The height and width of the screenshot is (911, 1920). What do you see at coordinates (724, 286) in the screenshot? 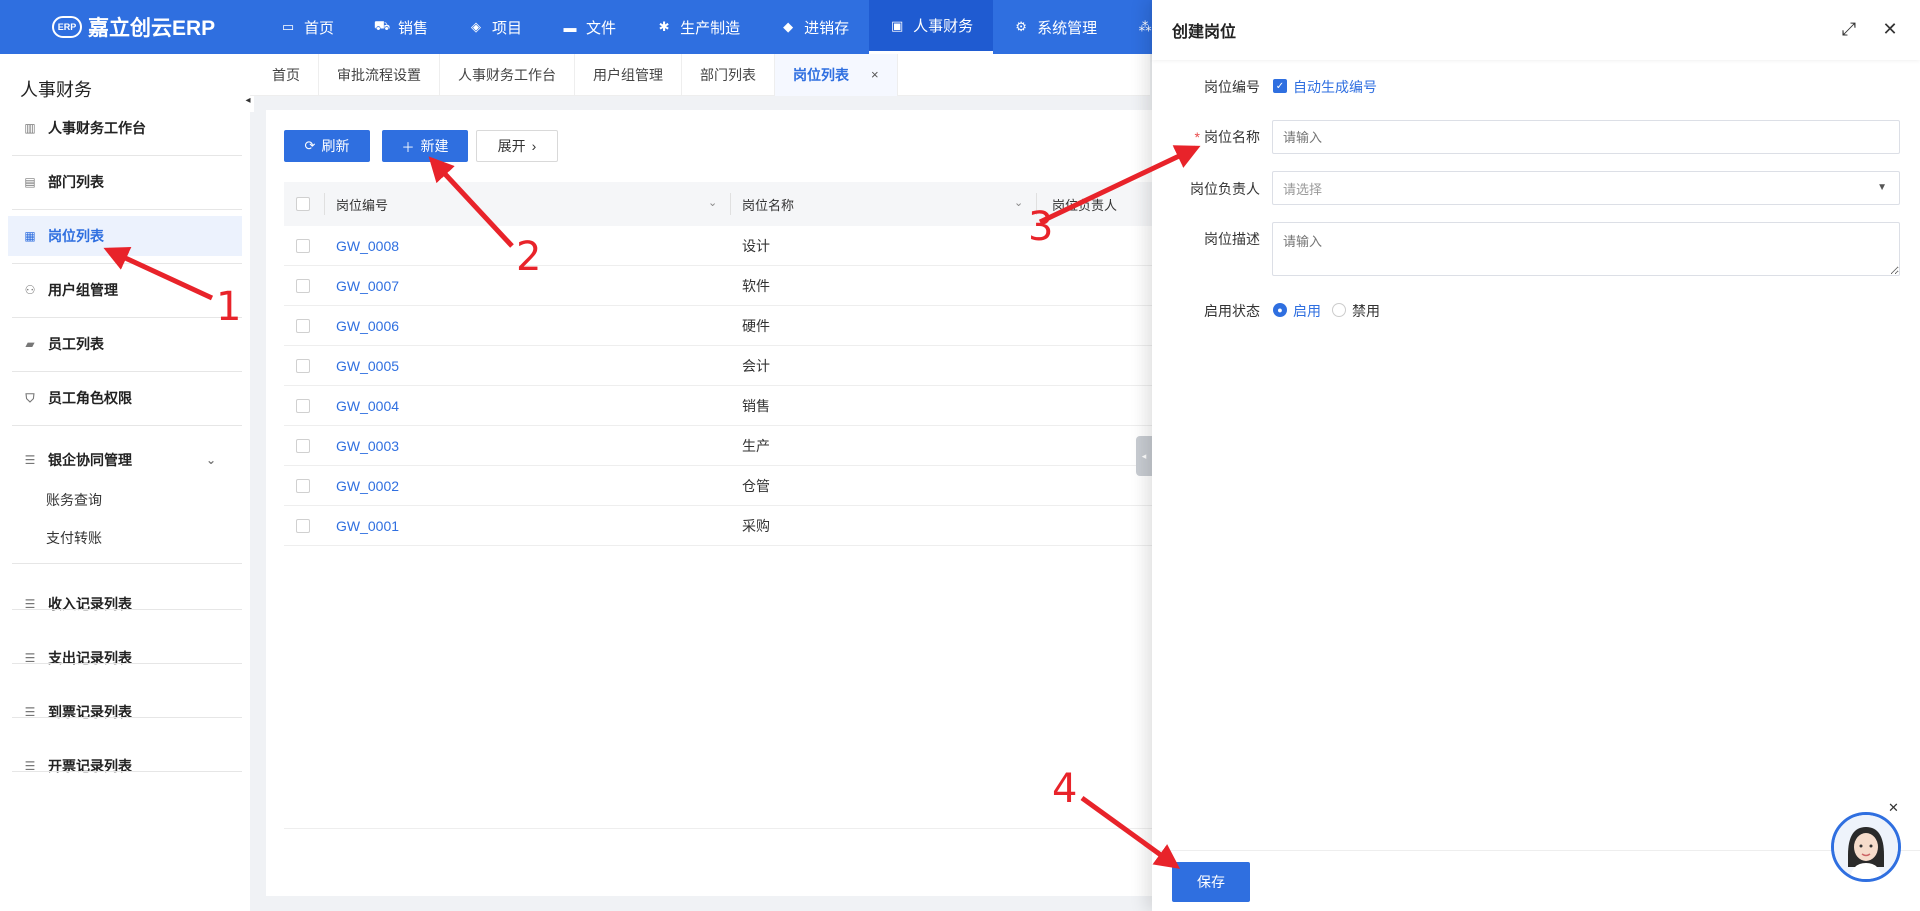
I see `table-row: GW_0007 软件` at bounding box center [724, 286].